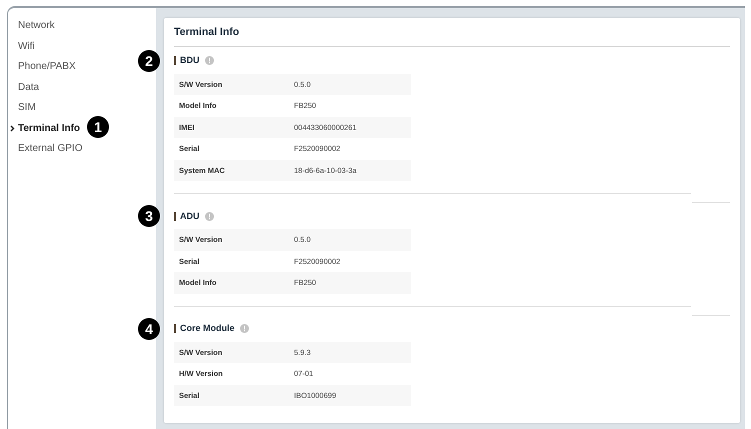 This screenshot has width=751, height=429. Describe the element at coordinates (47, 66) in the screenshot. I see `sidebar-item: Phone/PABX` at that location.